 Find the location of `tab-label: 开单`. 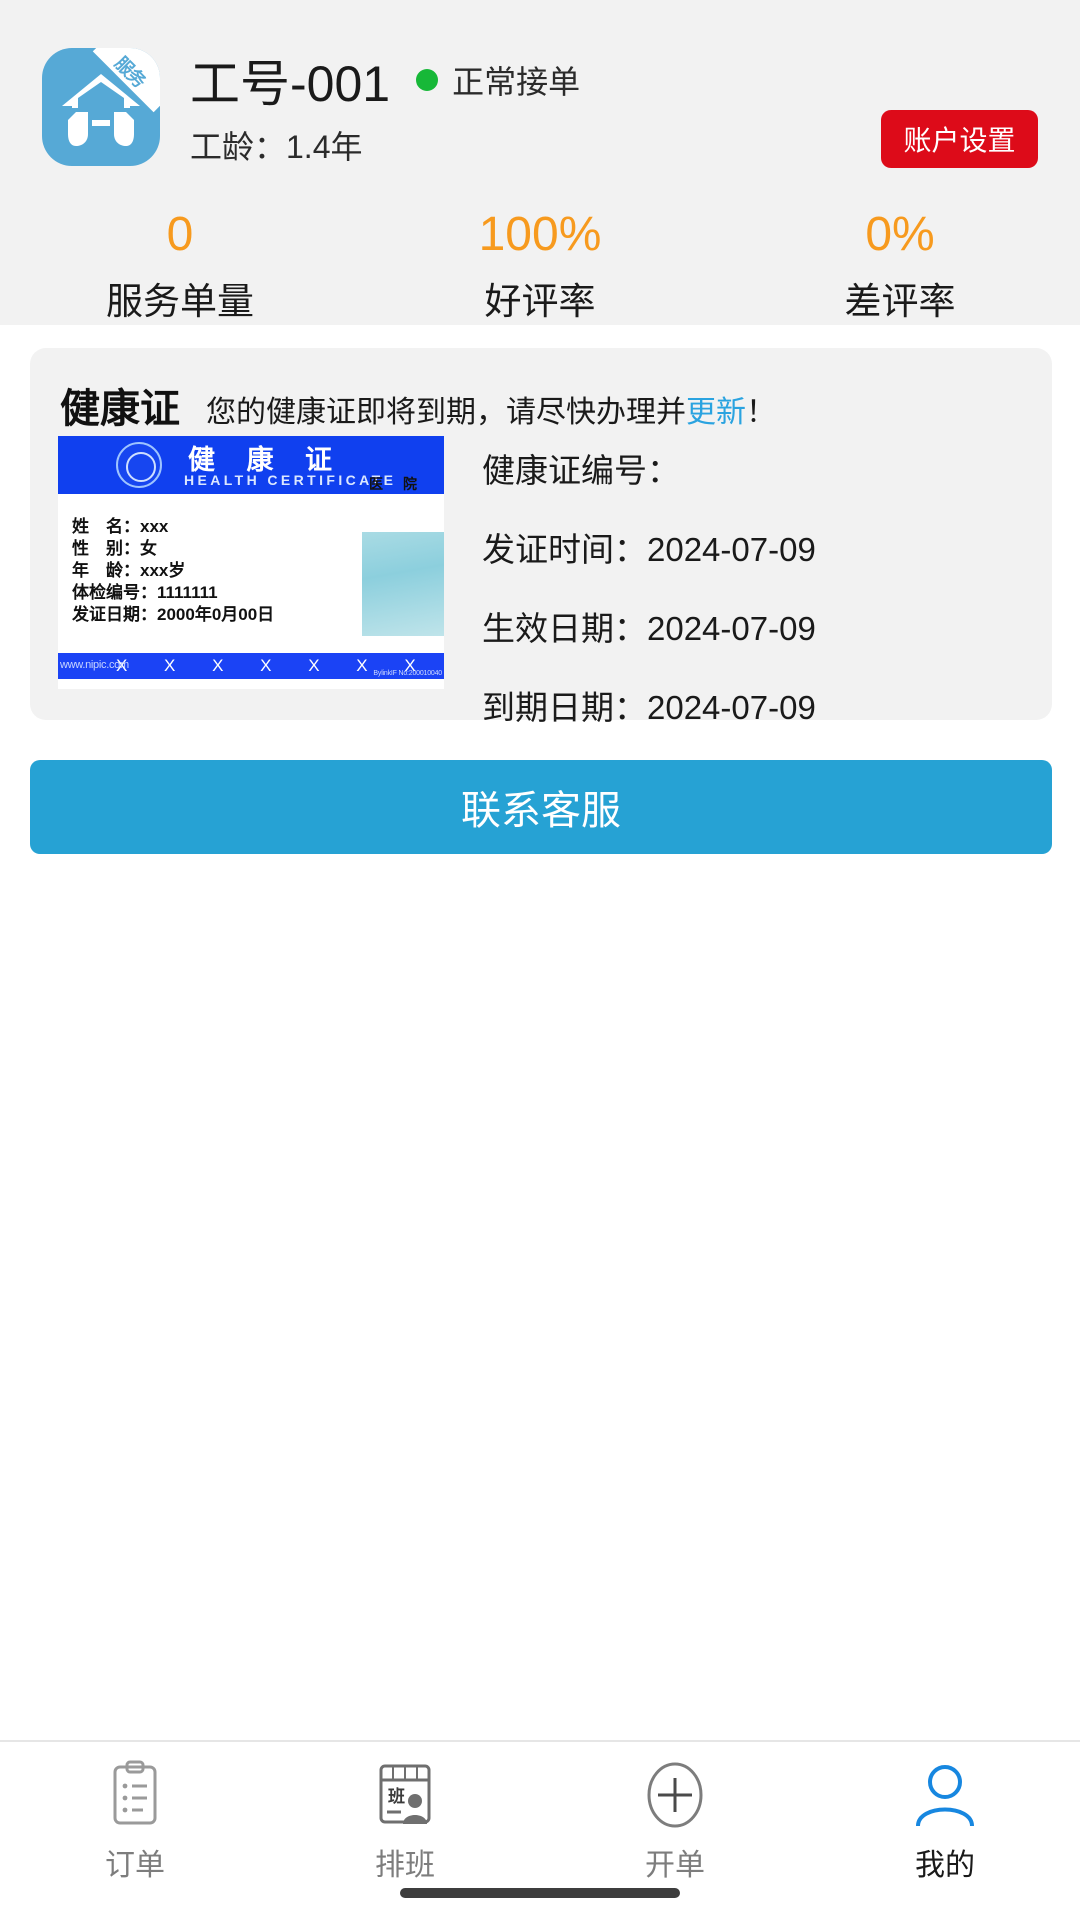

tab-label: 开单 is located at coordinates (675, 1865).